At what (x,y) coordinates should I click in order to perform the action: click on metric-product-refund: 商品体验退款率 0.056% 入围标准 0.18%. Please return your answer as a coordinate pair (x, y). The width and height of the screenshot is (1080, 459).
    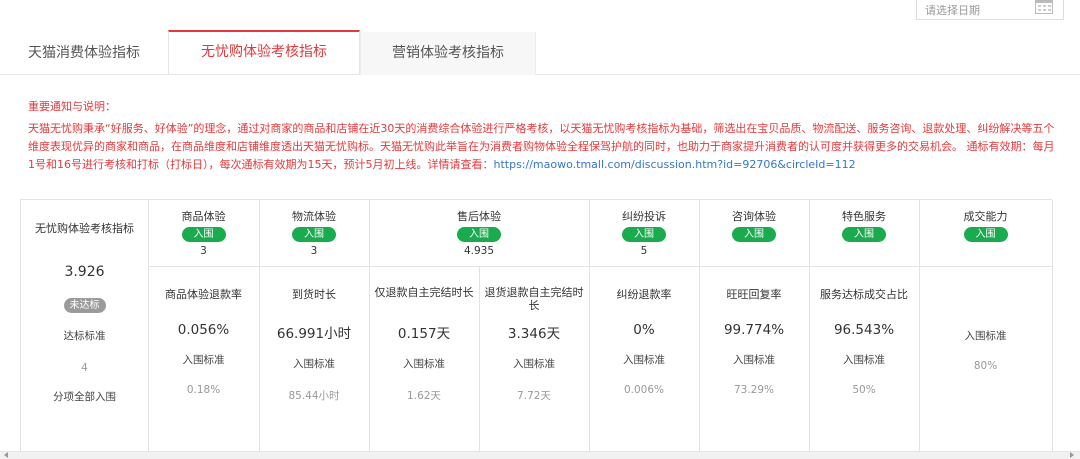
    Looking at the image, I should click on (203, 341).